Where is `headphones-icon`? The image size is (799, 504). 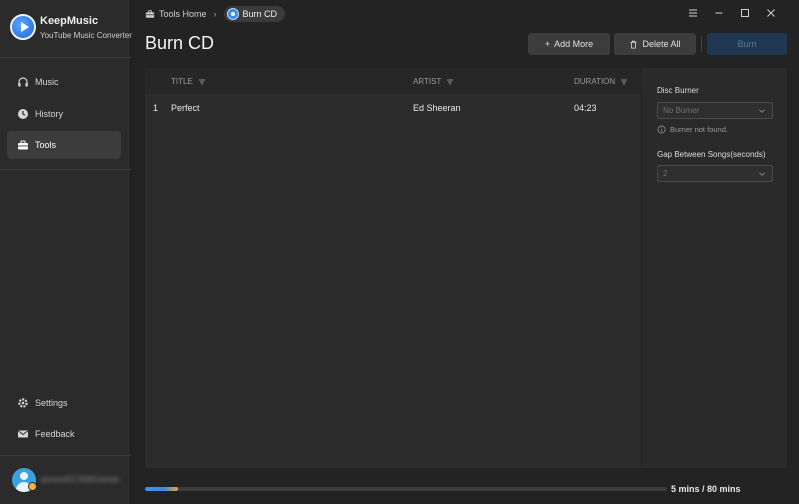 headphones-icon is located at coordinates (23, 82).